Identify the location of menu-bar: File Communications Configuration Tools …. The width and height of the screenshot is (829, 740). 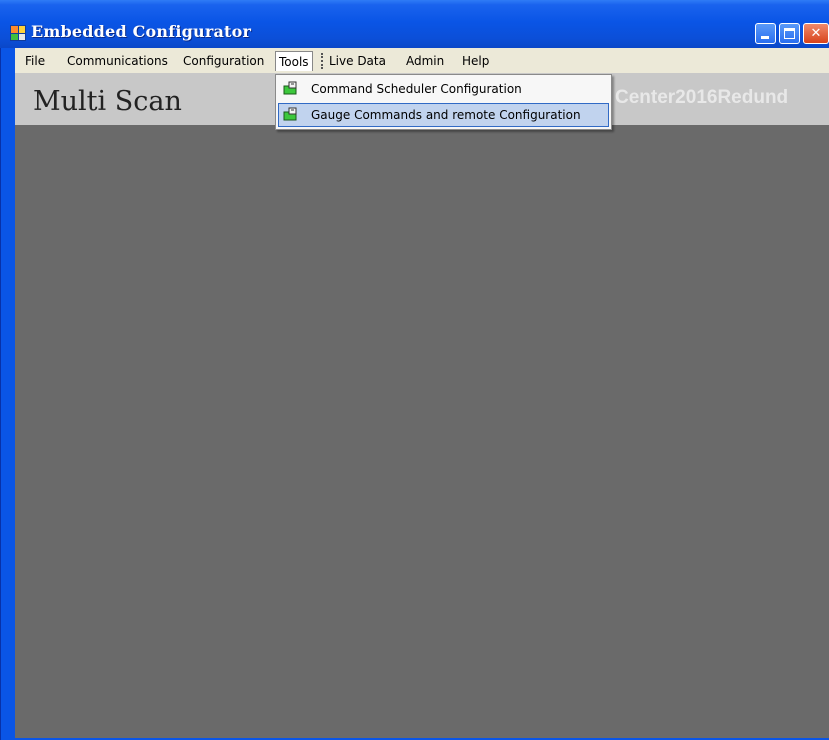
(422, 60).